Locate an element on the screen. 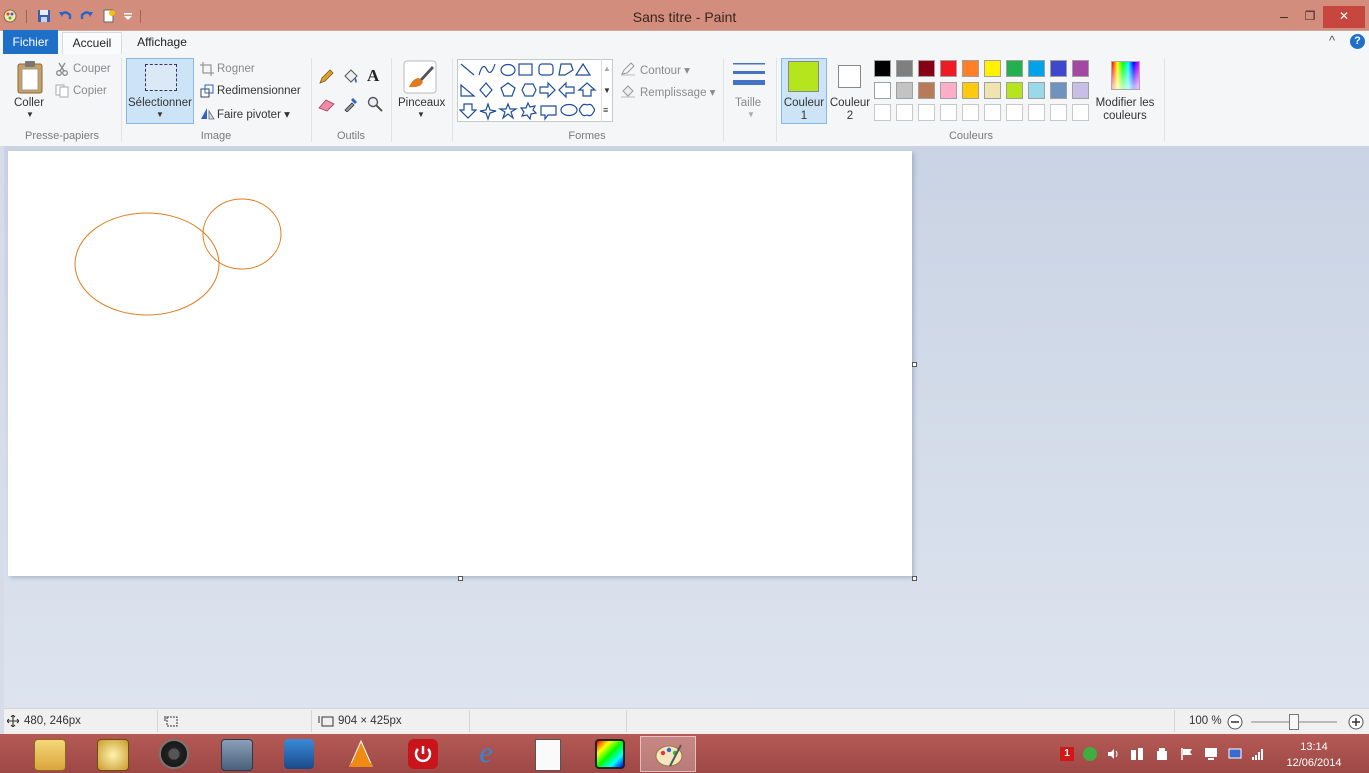 The image size is (1369, 773). shapes-scroll-down: ▼ is located at coordinates (607, 90).